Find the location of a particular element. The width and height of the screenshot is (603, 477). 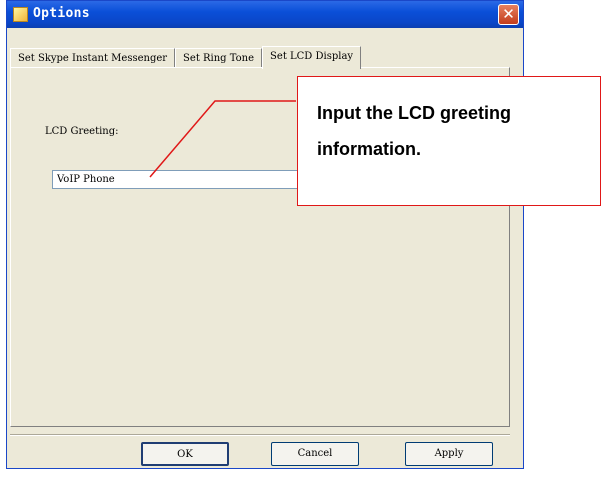

leader-line is located at coordinates (222, 139).